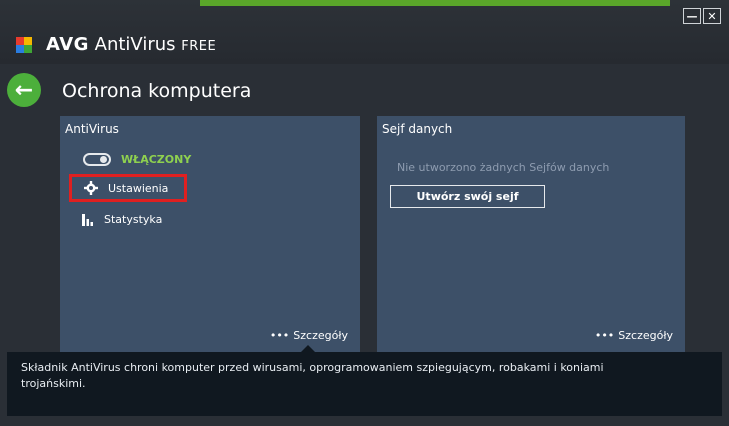 This screenshot has height=426, width=729. Describe the element at coordinates (67, 44) in the screenshot. I see `app-brand: AVG` at that location.